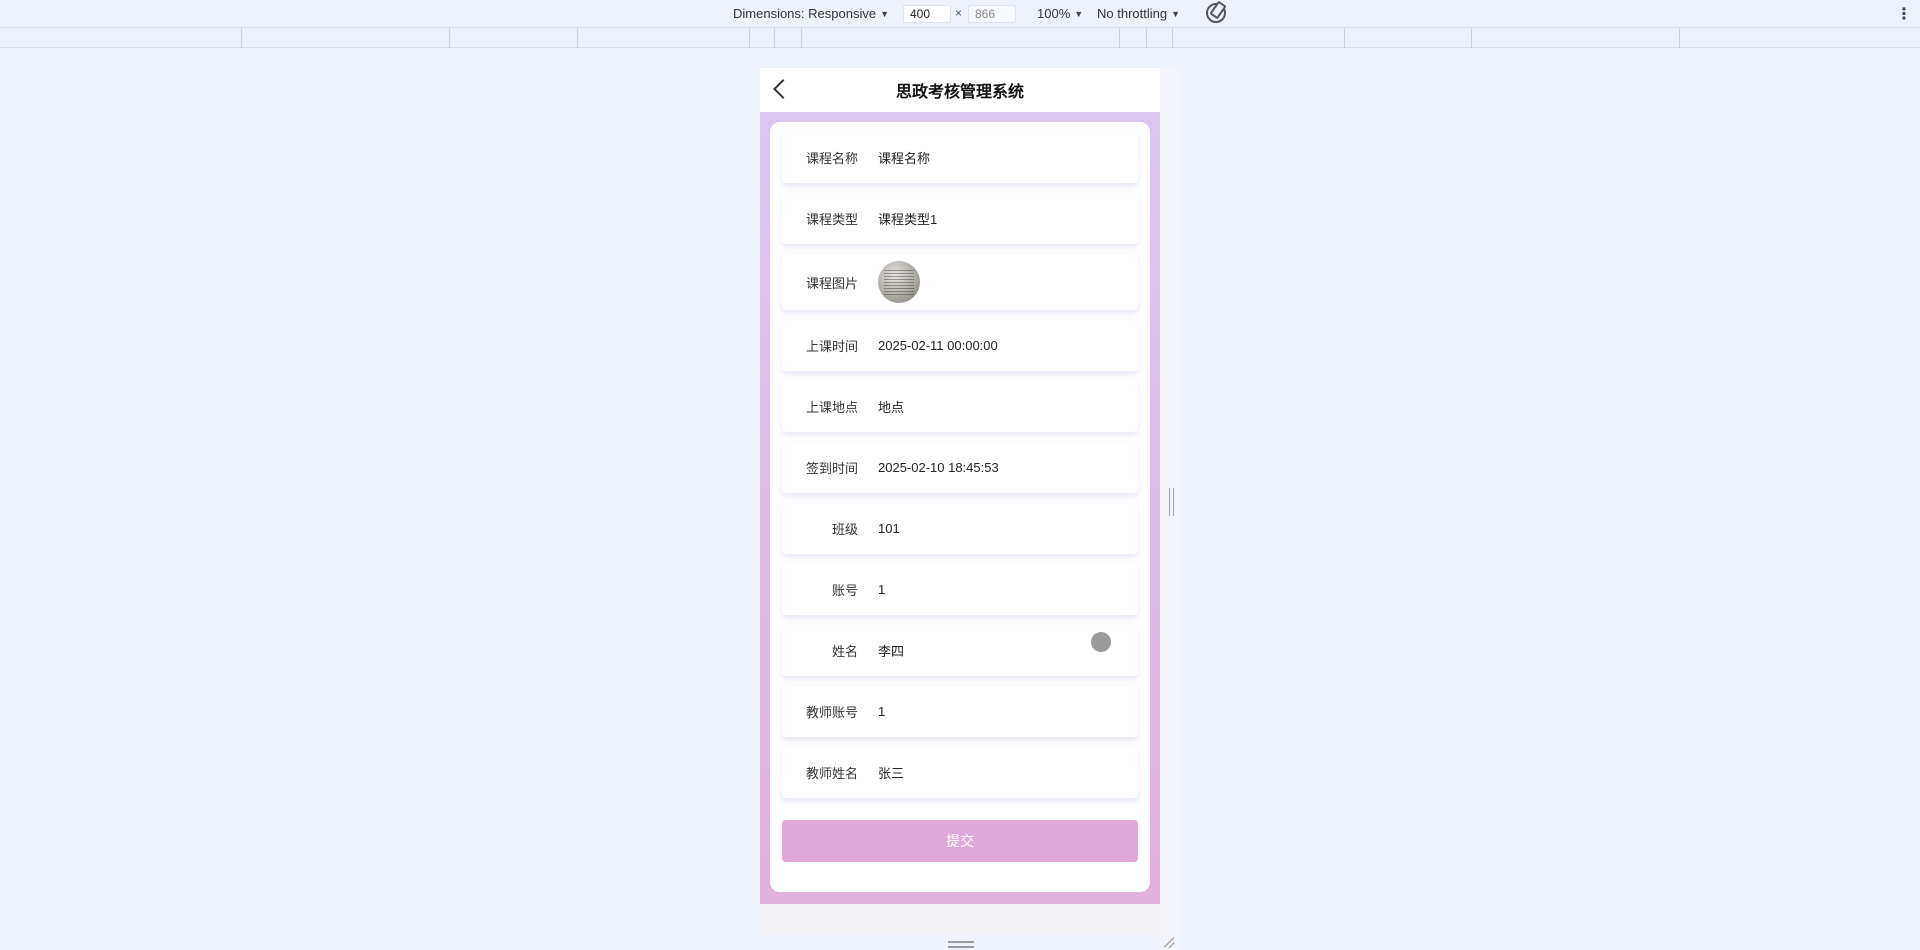  I want to click on field-label: 课程类型, so click(831, 219).